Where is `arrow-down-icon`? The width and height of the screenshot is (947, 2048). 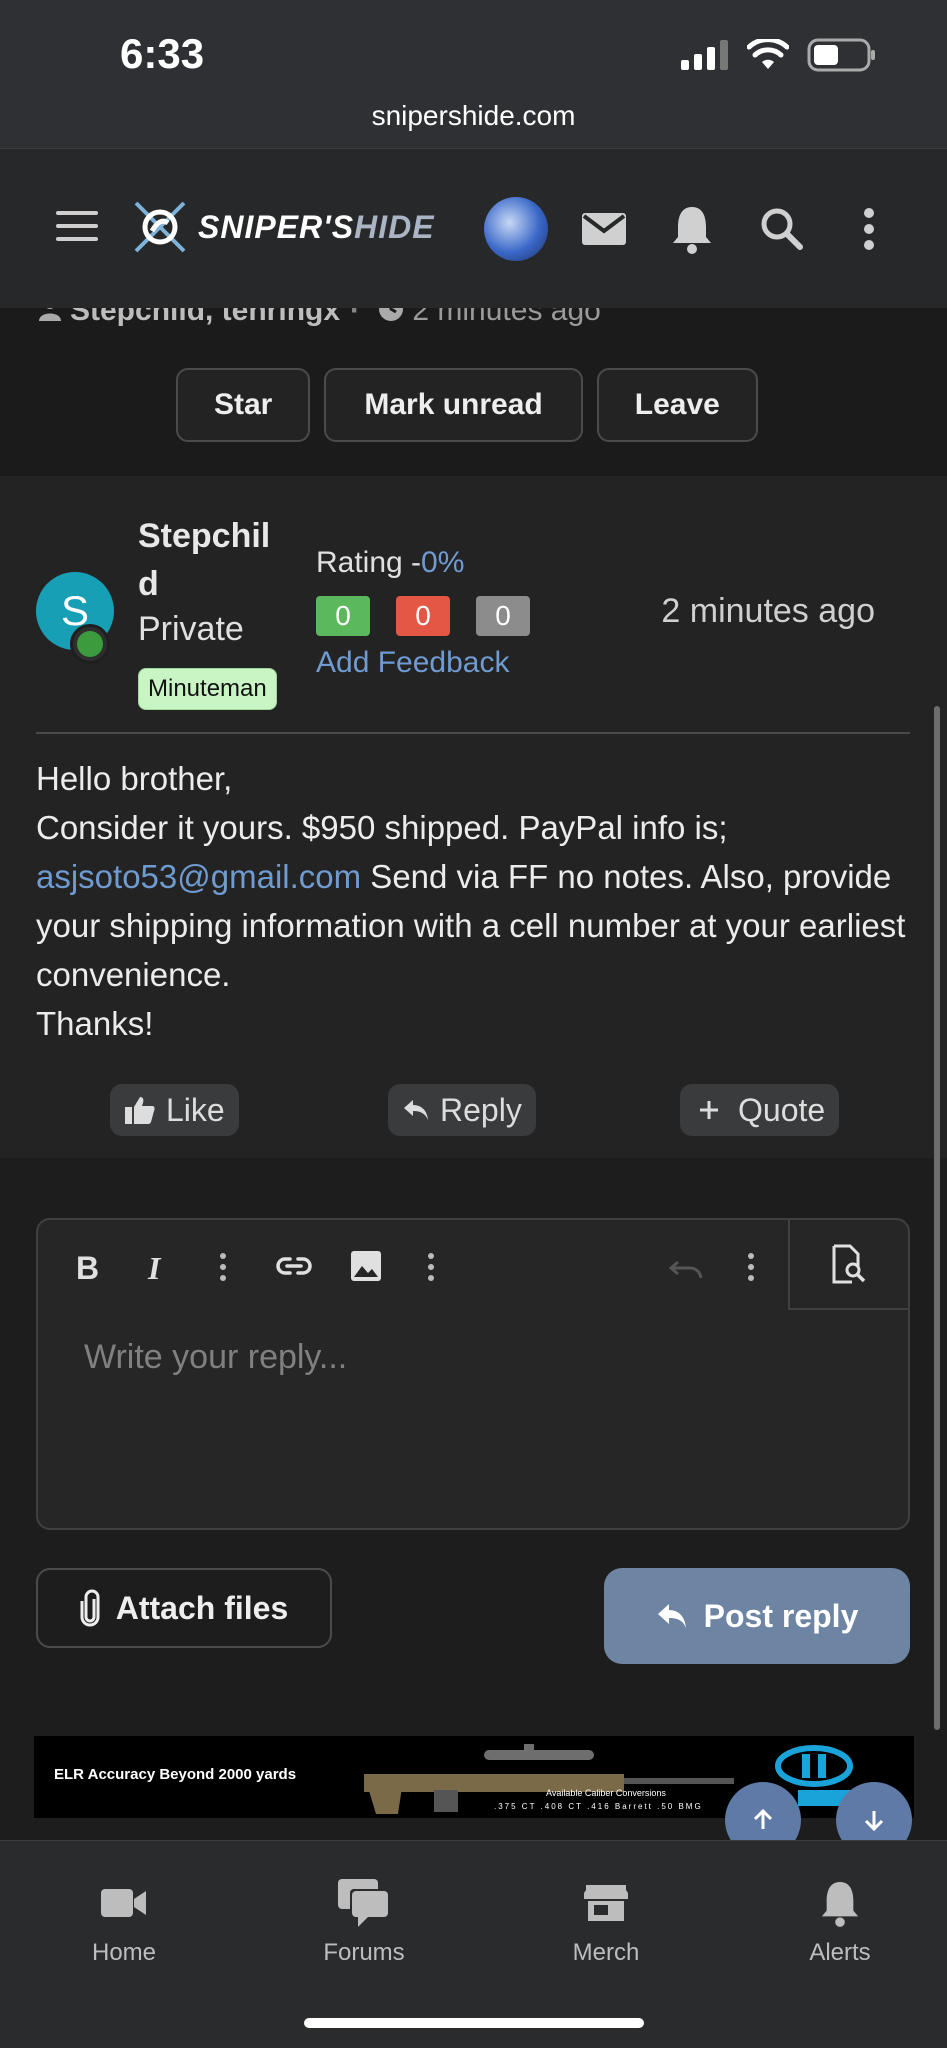
arrow-down-icon is located at coordinates (874, 1821).